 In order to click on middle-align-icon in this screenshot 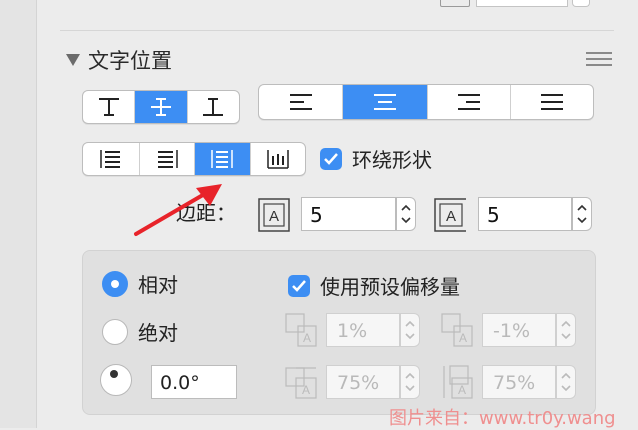, I will do `click(160, 107)`.